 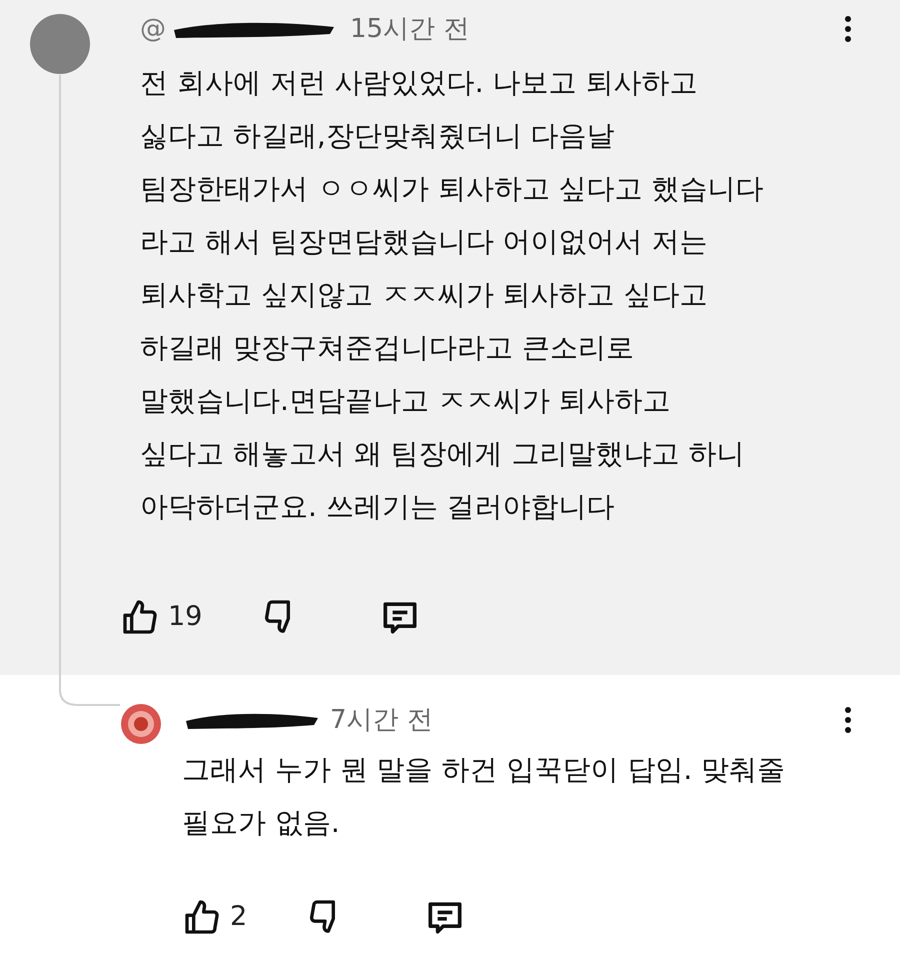 What do you see at coordinates (239, 917) in the screenshot?
I see `like-count: 2` at bounding box center [239, 917].